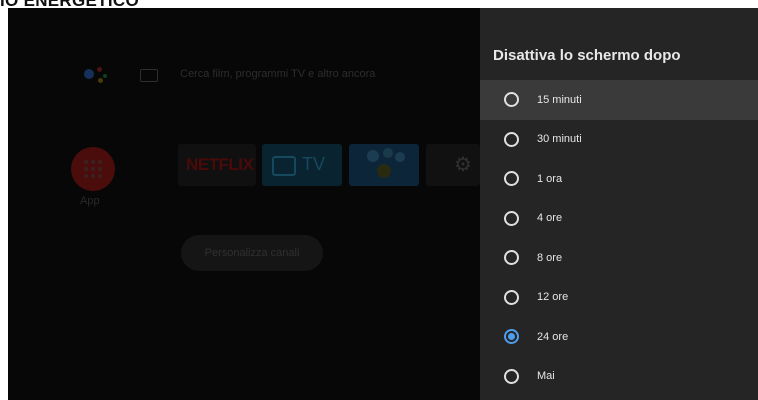  Describe the element at coordinates (149, 75) in the screenshot. I see `keyboard-icon` at that location.